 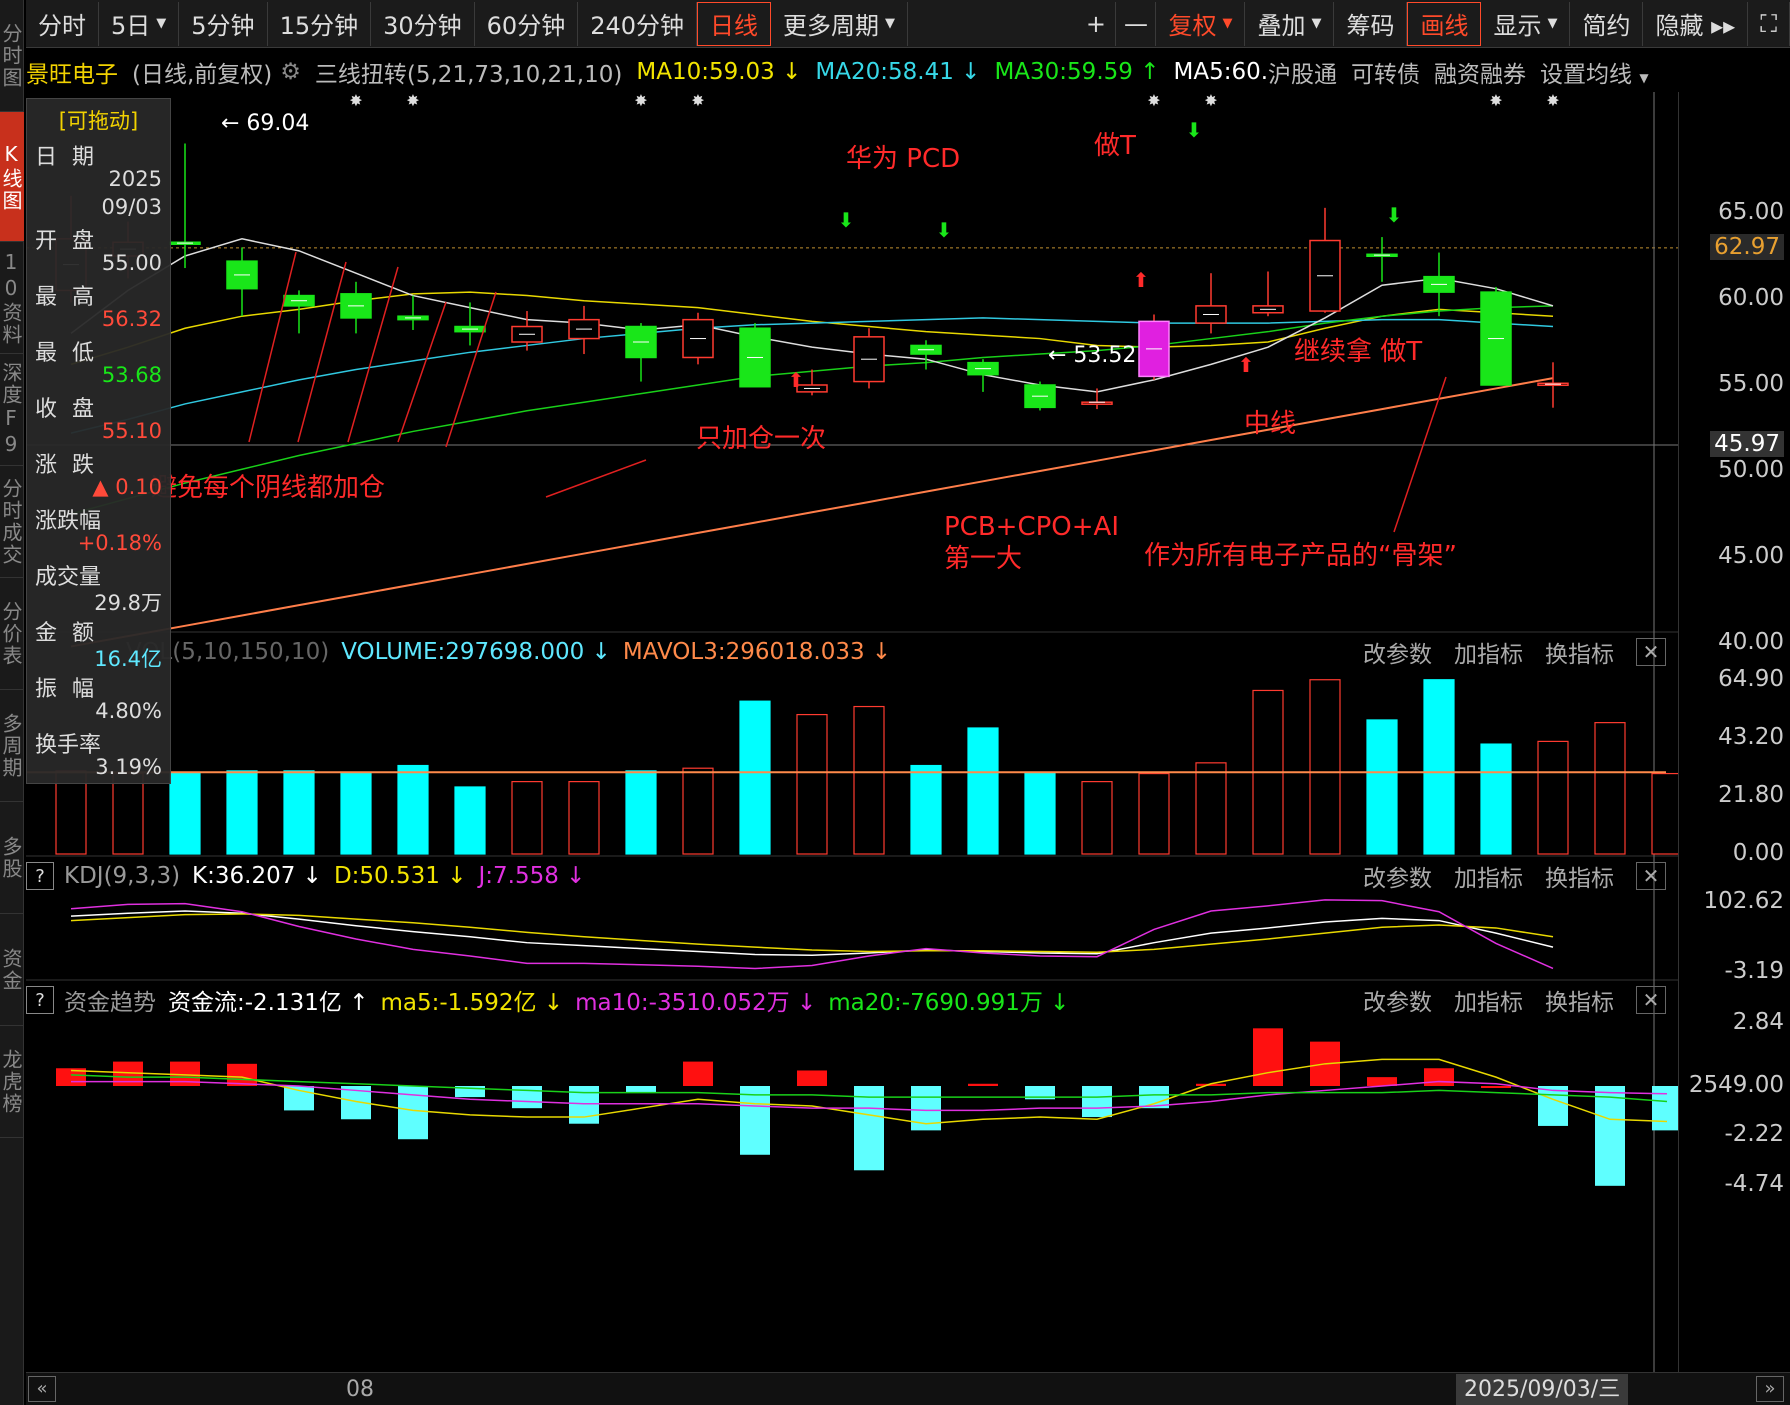 What do you see at coordinates (898, 72) in the screenshot?
I see `ma20-value: MA20:58.41 ↓` at bounding box center [898, 72].